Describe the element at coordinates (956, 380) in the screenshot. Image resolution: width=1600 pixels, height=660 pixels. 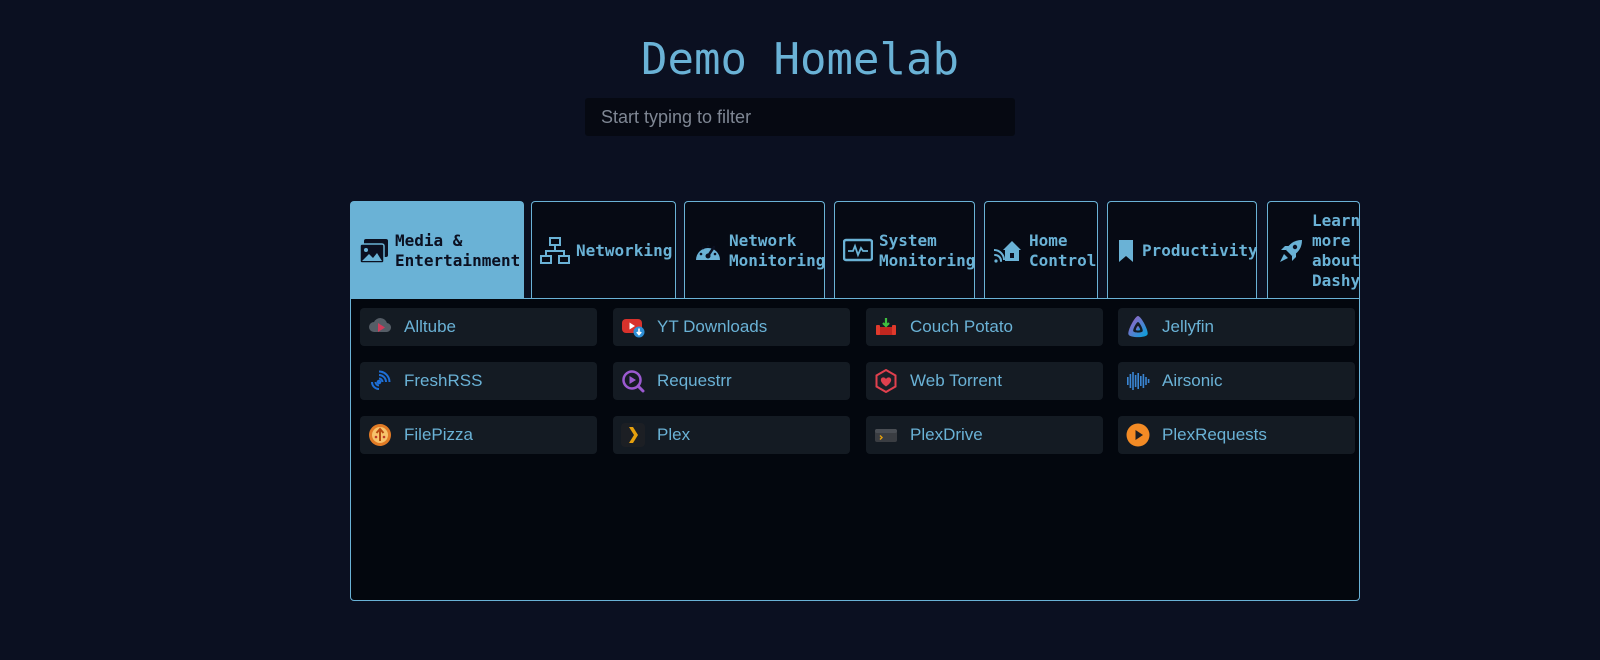
I see `item-label: Web Torrent` at that location.